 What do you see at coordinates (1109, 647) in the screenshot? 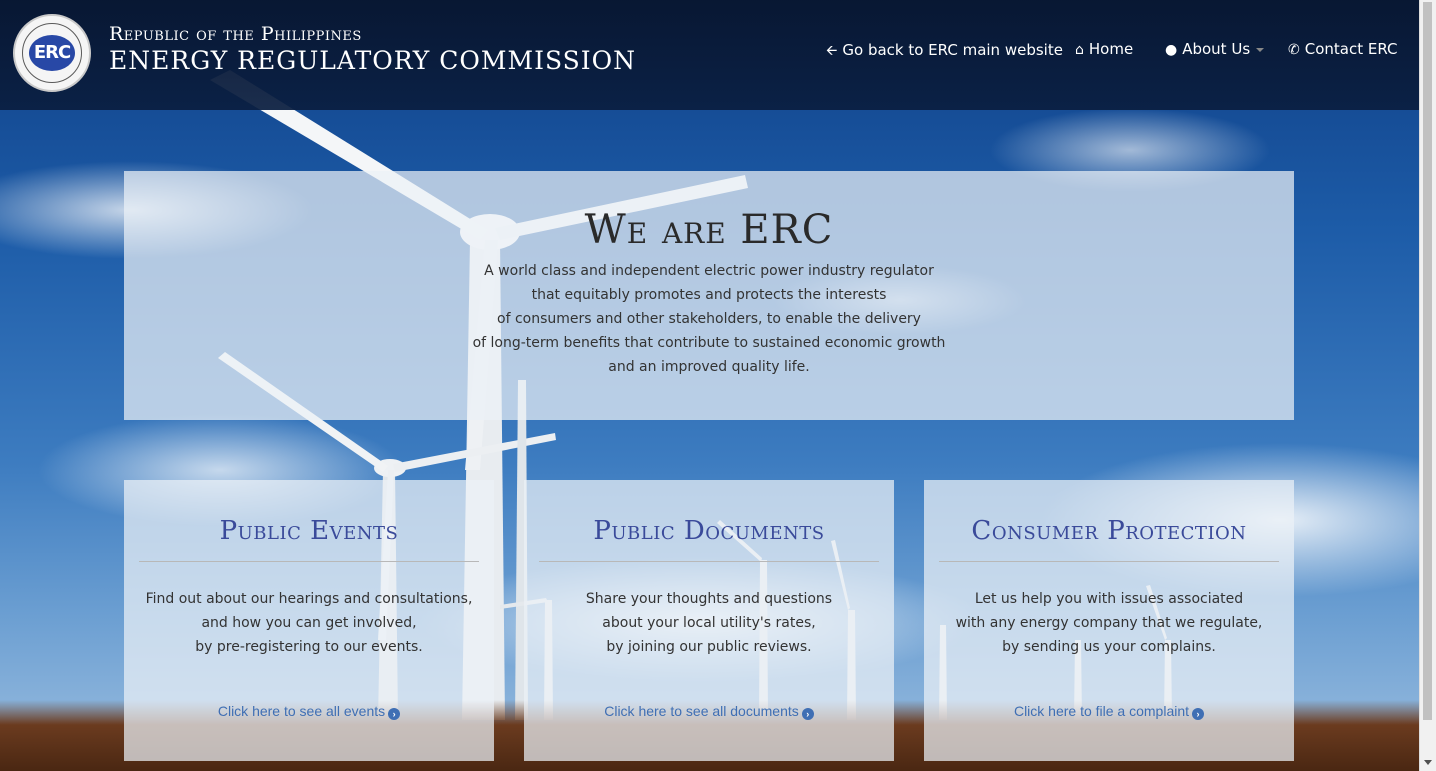
I see `card-line: by sending us your complains.` at bounding box center [1109, 647].